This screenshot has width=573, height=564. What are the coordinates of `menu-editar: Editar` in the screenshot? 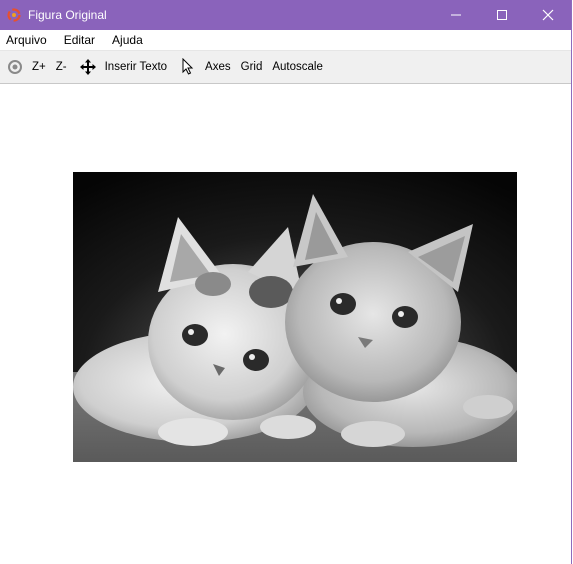 It's located at (79, 40).